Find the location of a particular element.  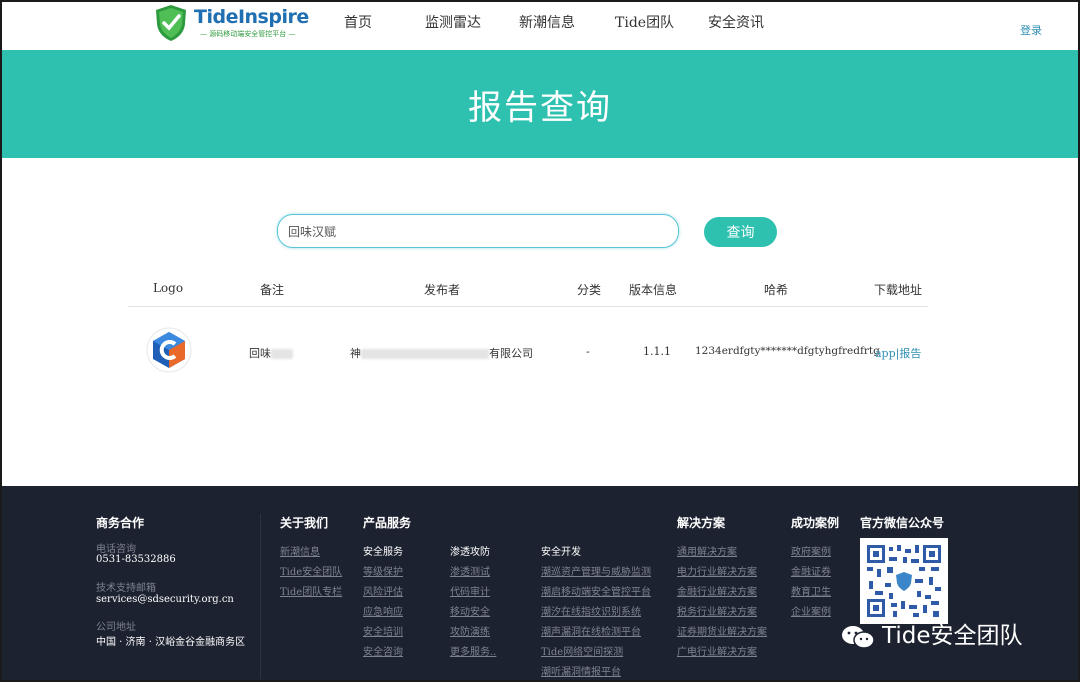

footer-link: 证券期货业解决方案 is located at coordinates (722, 630).